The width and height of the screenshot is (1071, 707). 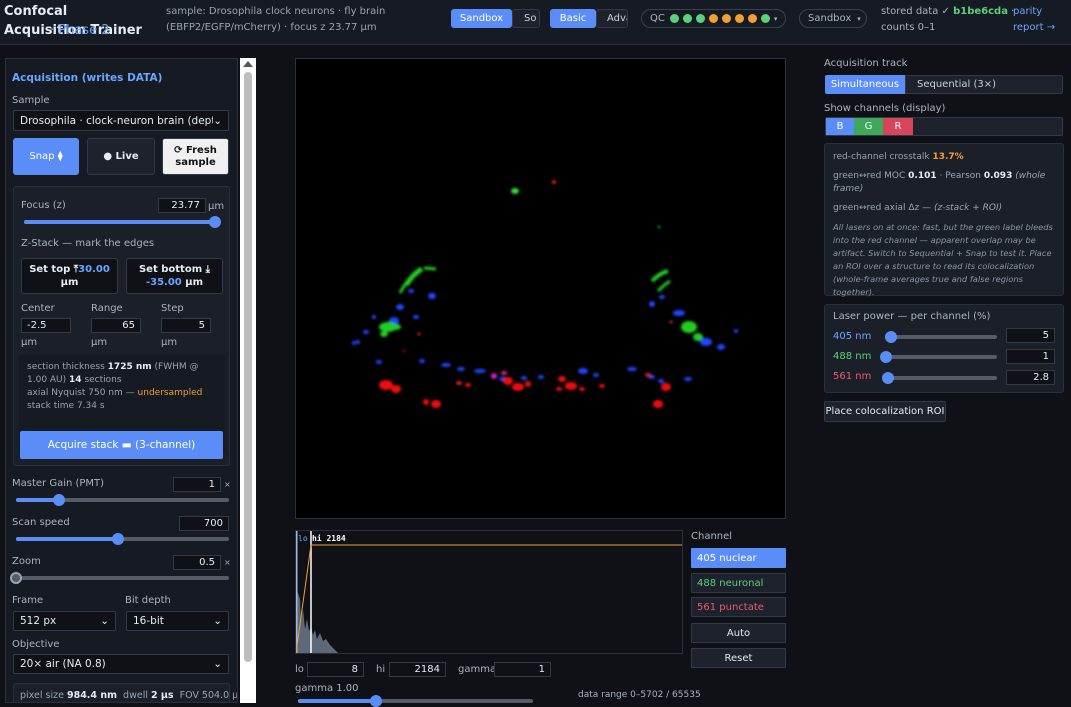 I want to click on set-top-button: Set top ⤒30.00 µm, so click(x=69, y=276).